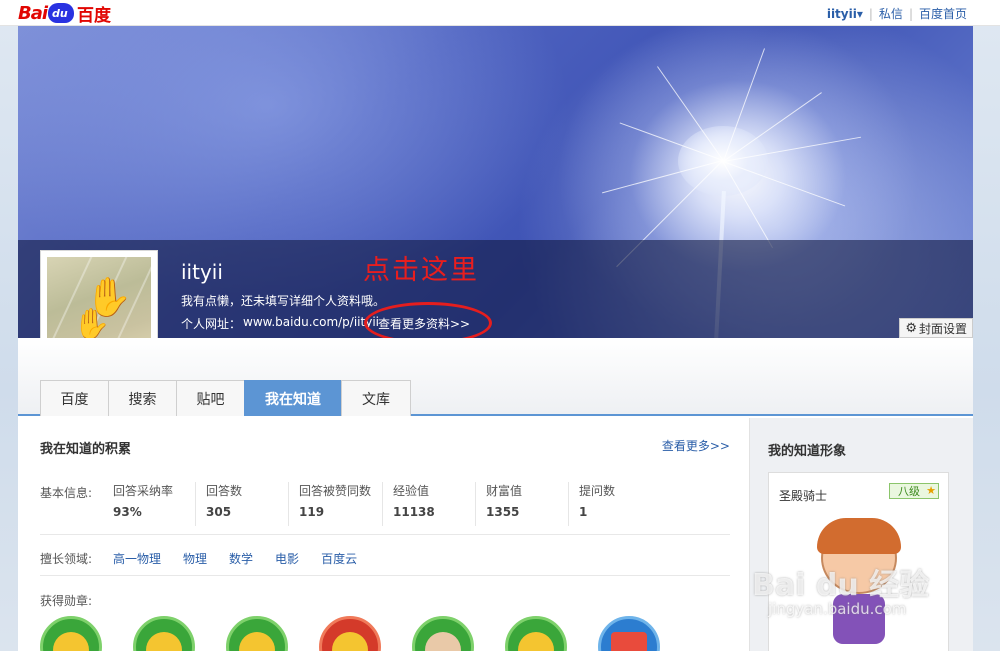  Describe the element at coordinates (94, 15) in the screenshot. I see `logo-cn-text: 百度` at that location.